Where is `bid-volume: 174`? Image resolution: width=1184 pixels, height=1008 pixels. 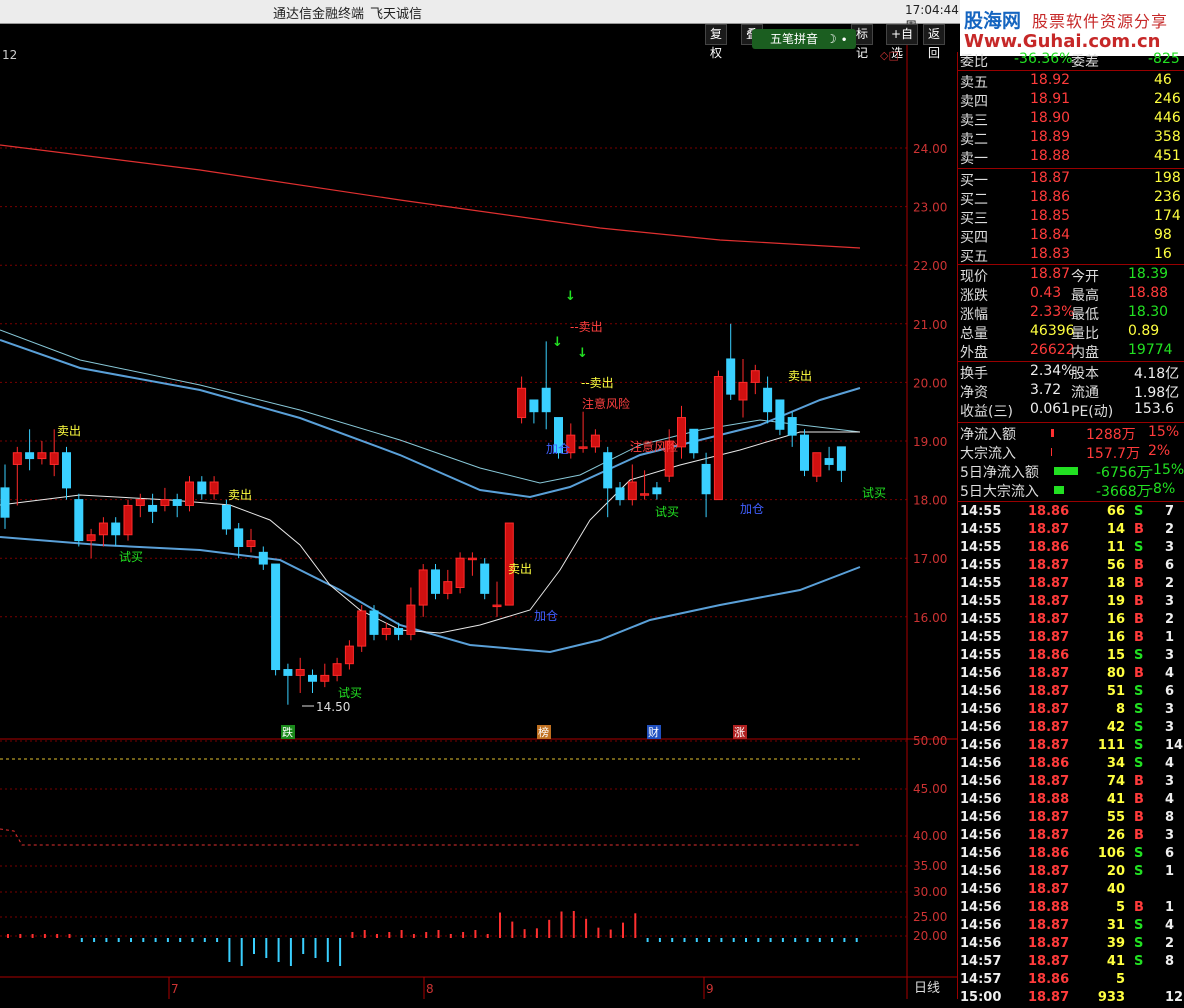
bid-volume: 174 is located at coordinates (1167, 216).